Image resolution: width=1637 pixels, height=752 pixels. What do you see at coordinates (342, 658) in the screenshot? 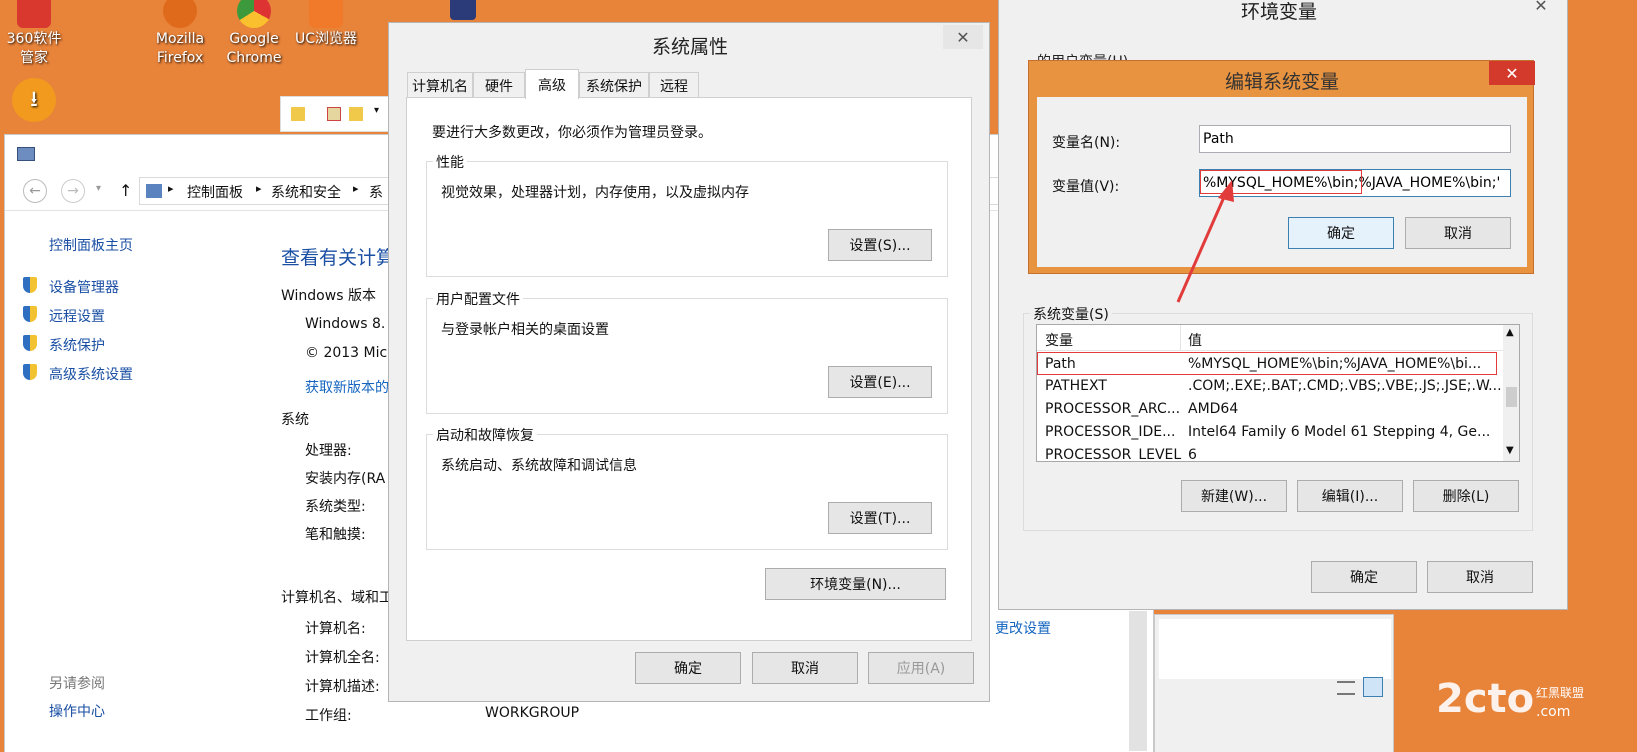
I see `computer-full-name-label: 计算机全名:` at bounding box center [342, 658].